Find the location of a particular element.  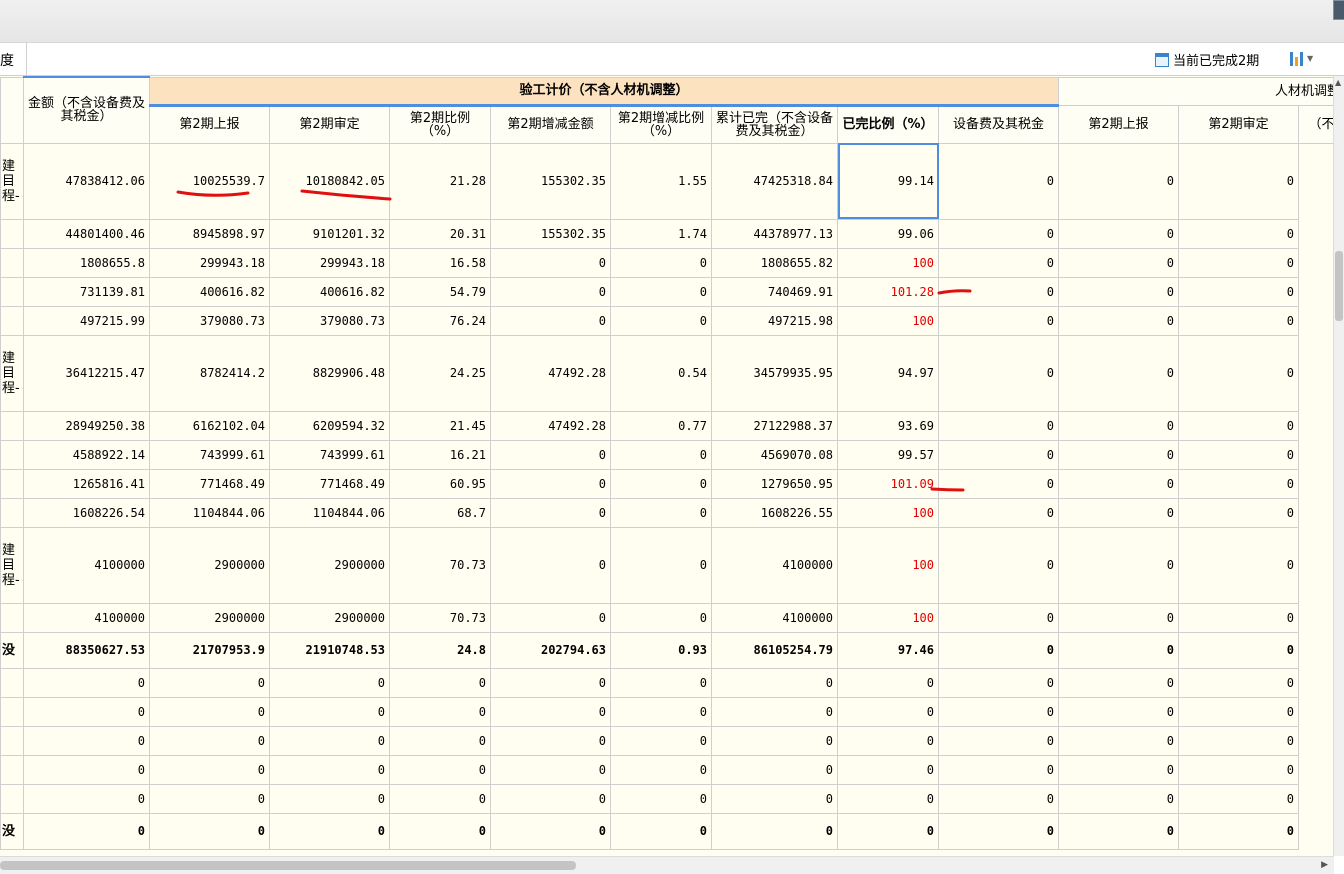

table-cell: 1279650.95 is located at coordinates (774, 483).